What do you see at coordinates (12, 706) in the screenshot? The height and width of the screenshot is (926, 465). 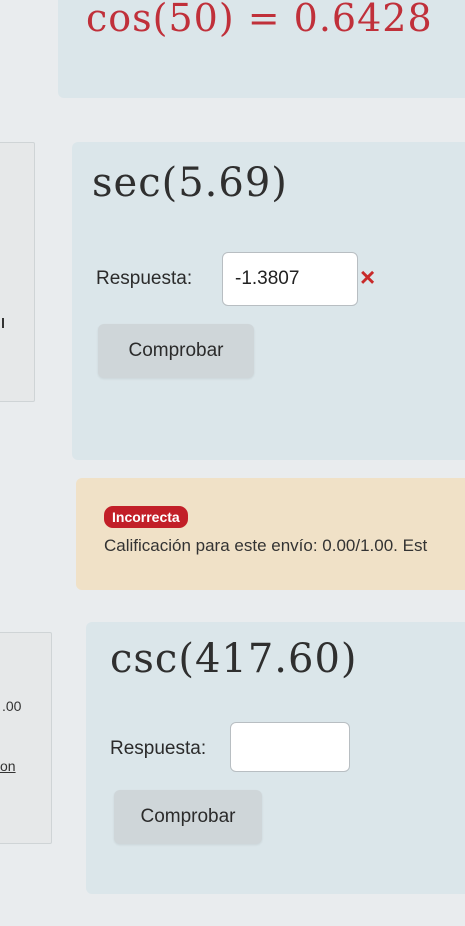 I see `question-info-score: .00` at bounding box center [12, 706].